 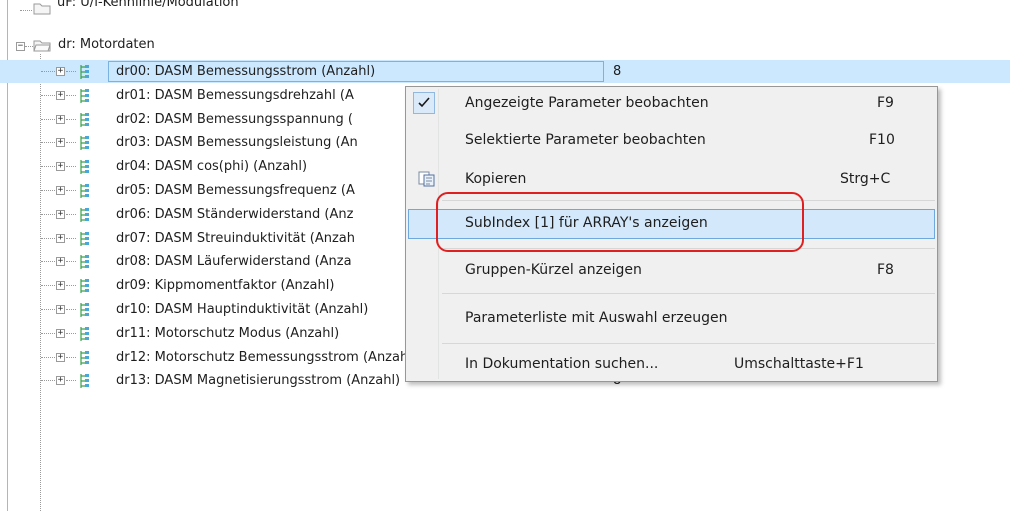 I want to click on folder-icon, so click(x=42, y=8).